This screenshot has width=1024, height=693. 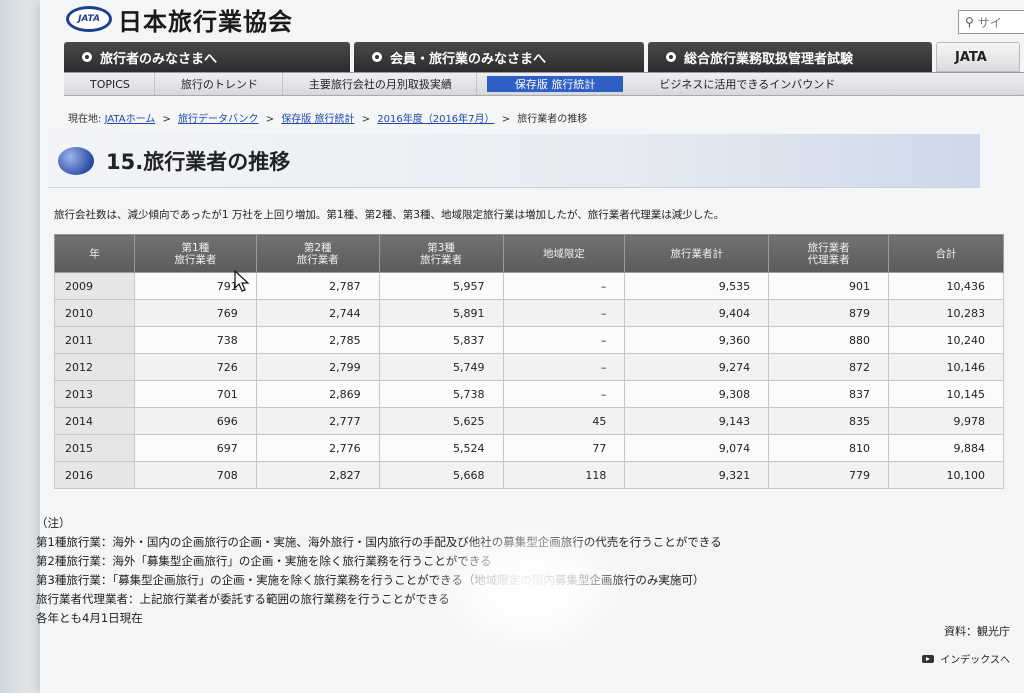 What do you see at coordinates (159, 59) in the screenshot?
I see `tab-label: 旅行者のみなさまへ` at bounding box center [159, 59].